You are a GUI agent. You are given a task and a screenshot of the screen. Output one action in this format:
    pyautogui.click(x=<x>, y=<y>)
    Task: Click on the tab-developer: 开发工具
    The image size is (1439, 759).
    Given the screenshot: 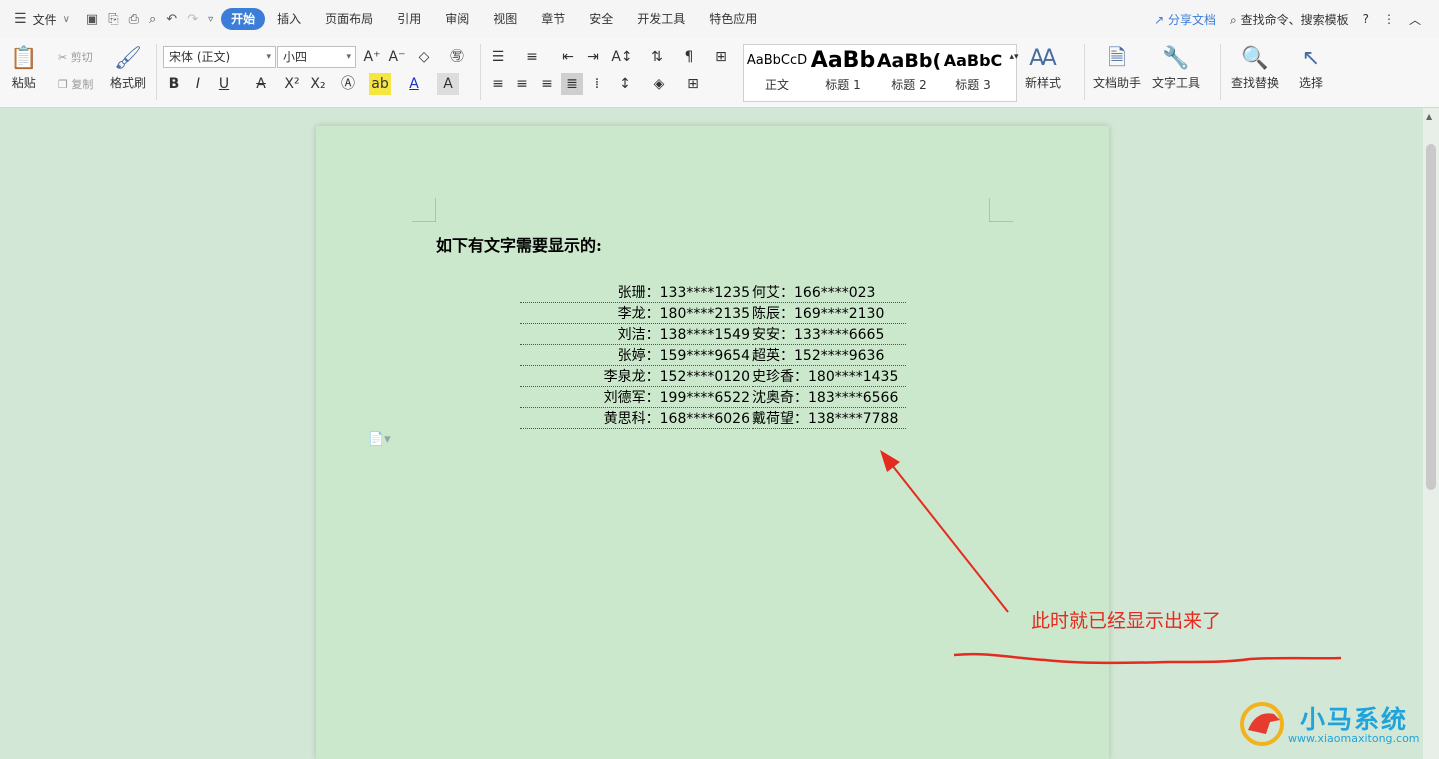 What is the action you would take?
    pyautogui.click(x=661, y=19)
    